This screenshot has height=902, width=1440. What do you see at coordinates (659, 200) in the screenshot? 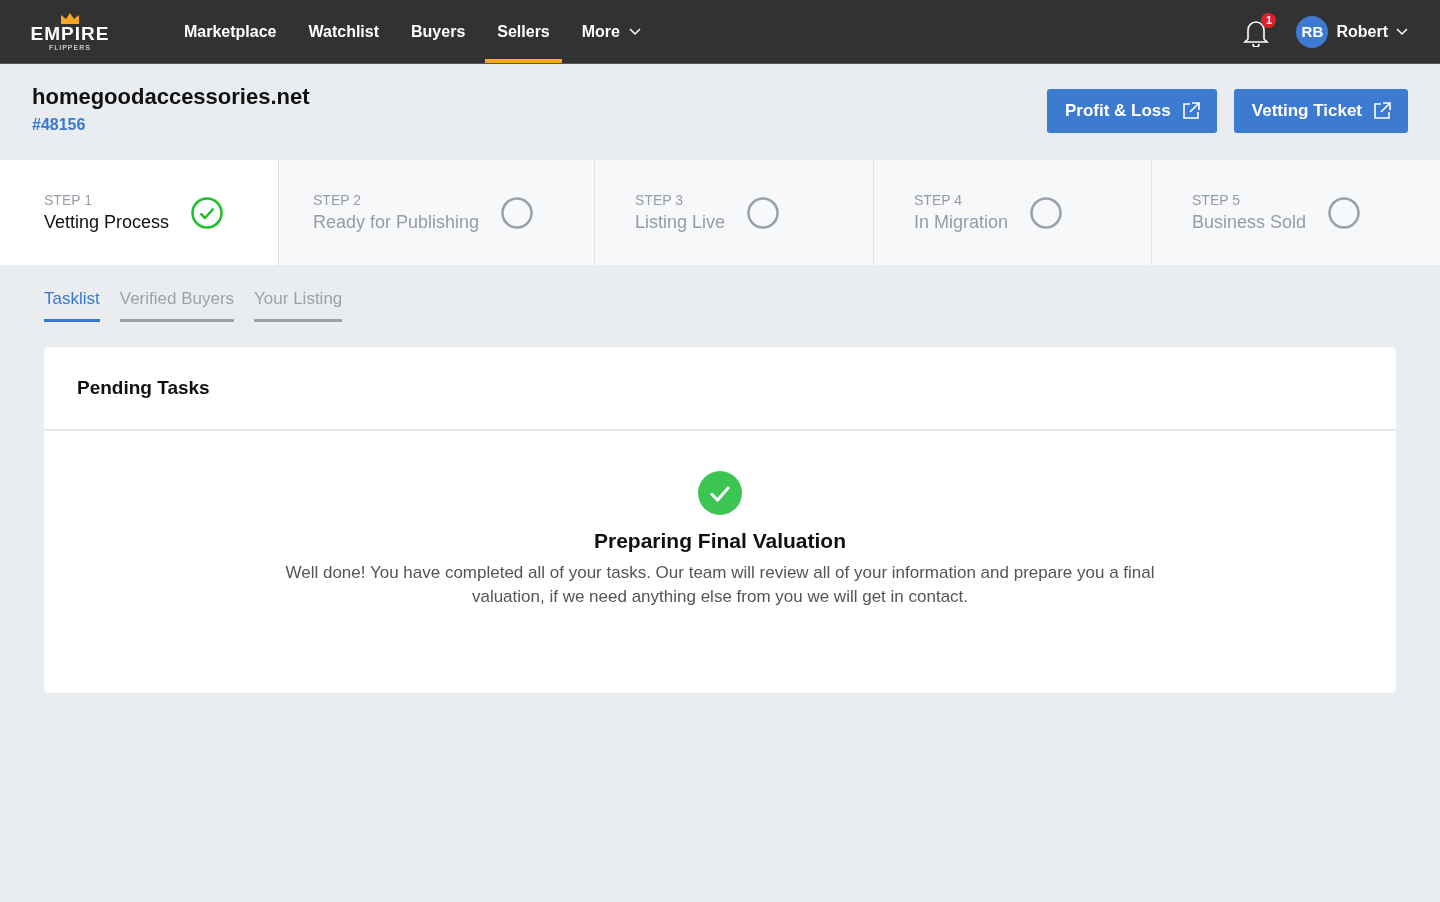
I see `step-number: STEP 3` at bounding box center [659, 200].